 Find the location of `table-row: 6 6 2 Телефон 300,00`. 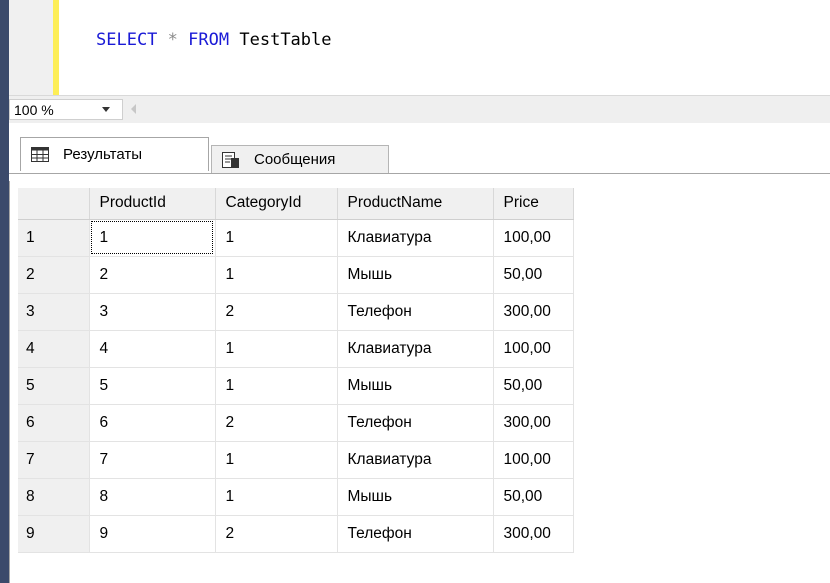

table-row: 6 6 2 Телефон 300,00 is located at coordinates (296, 423).